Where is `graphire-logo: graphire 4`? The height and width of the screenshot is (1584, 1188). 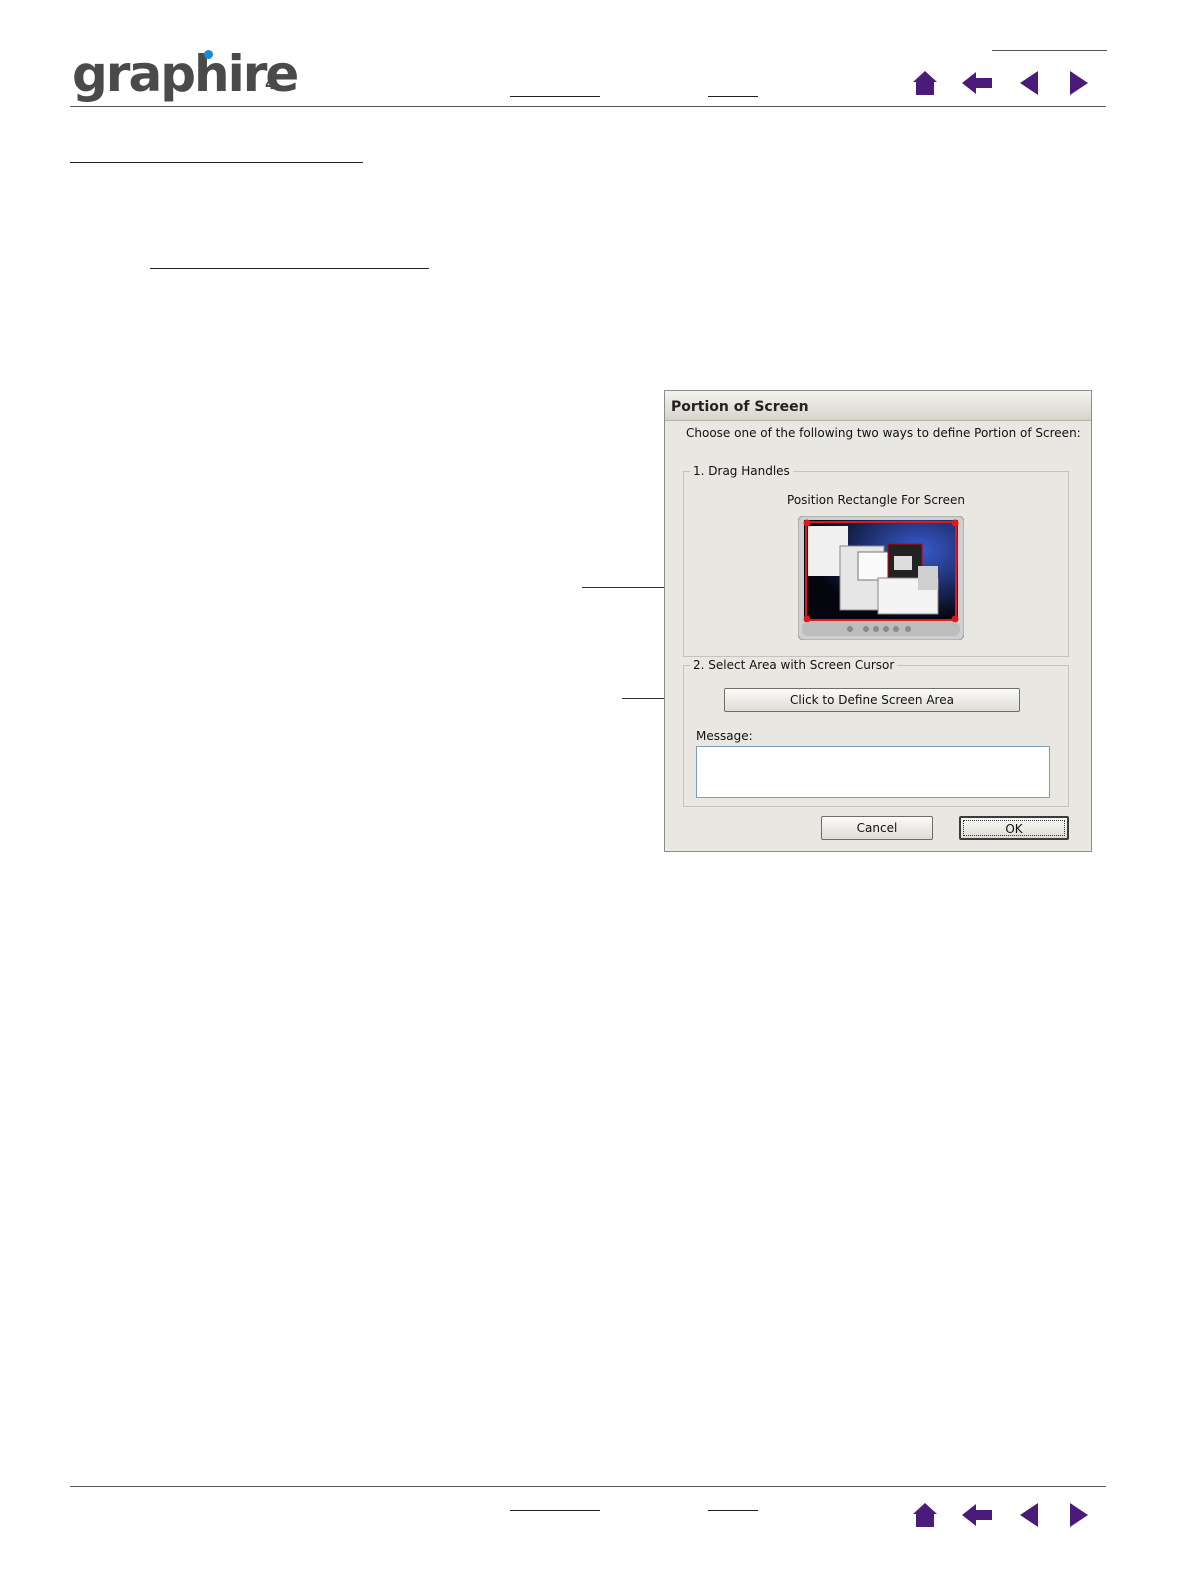
graphire-logo: graphire 4 is located at coordinates (185, 74).